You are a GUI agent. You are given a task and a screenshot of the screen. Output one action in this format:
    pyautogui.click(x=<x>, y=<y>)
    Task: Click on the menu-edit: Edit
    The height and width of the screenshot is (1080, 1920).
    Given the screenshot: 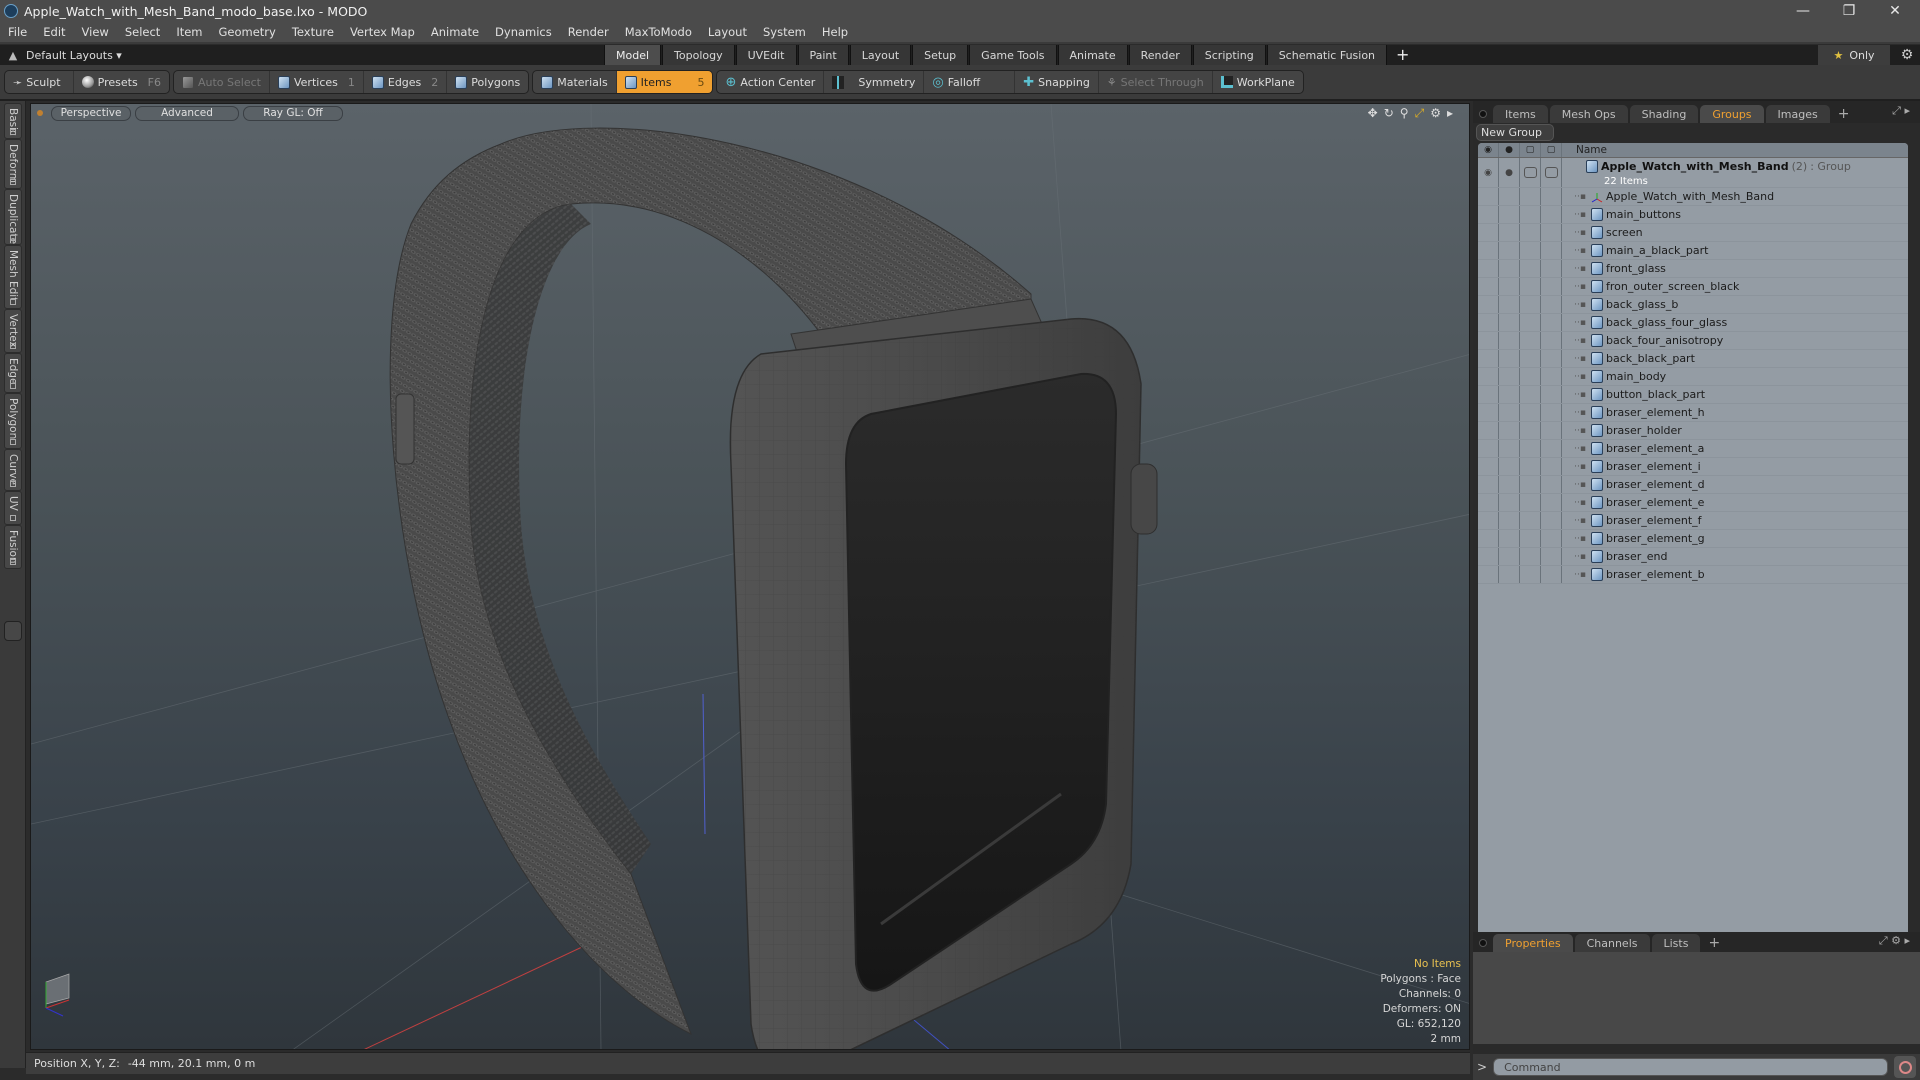 What is the action you would take?
    pyautogui.click(x=54, y=32)
    